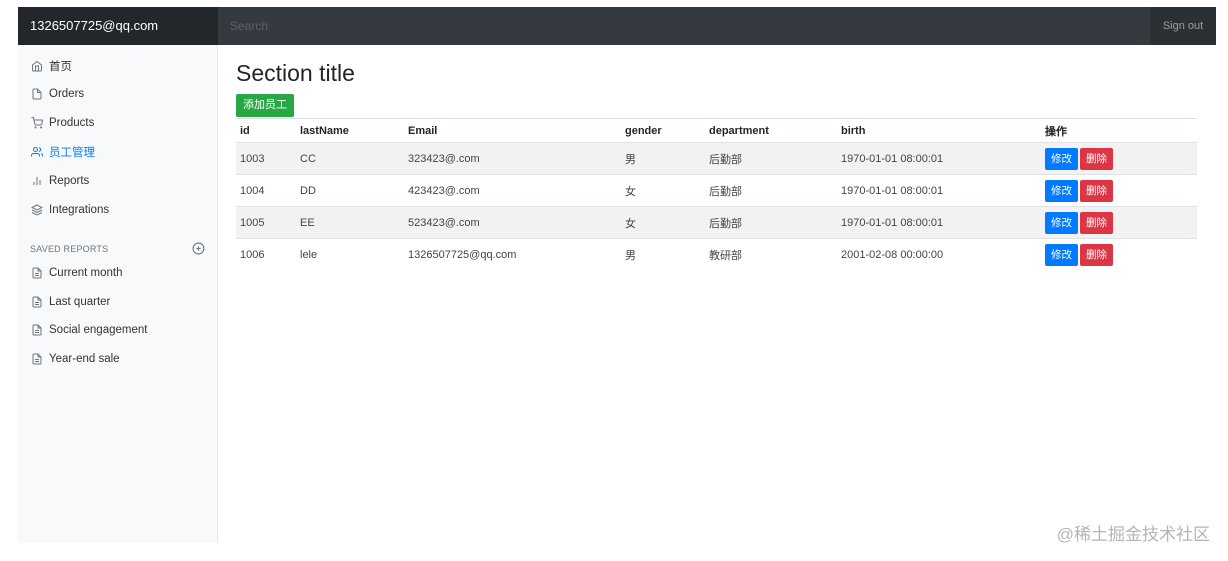 The width and height of the screenshot is (1228, 561). I want to click on sidebar-item-employees: 员工管理, so click(62, 152).